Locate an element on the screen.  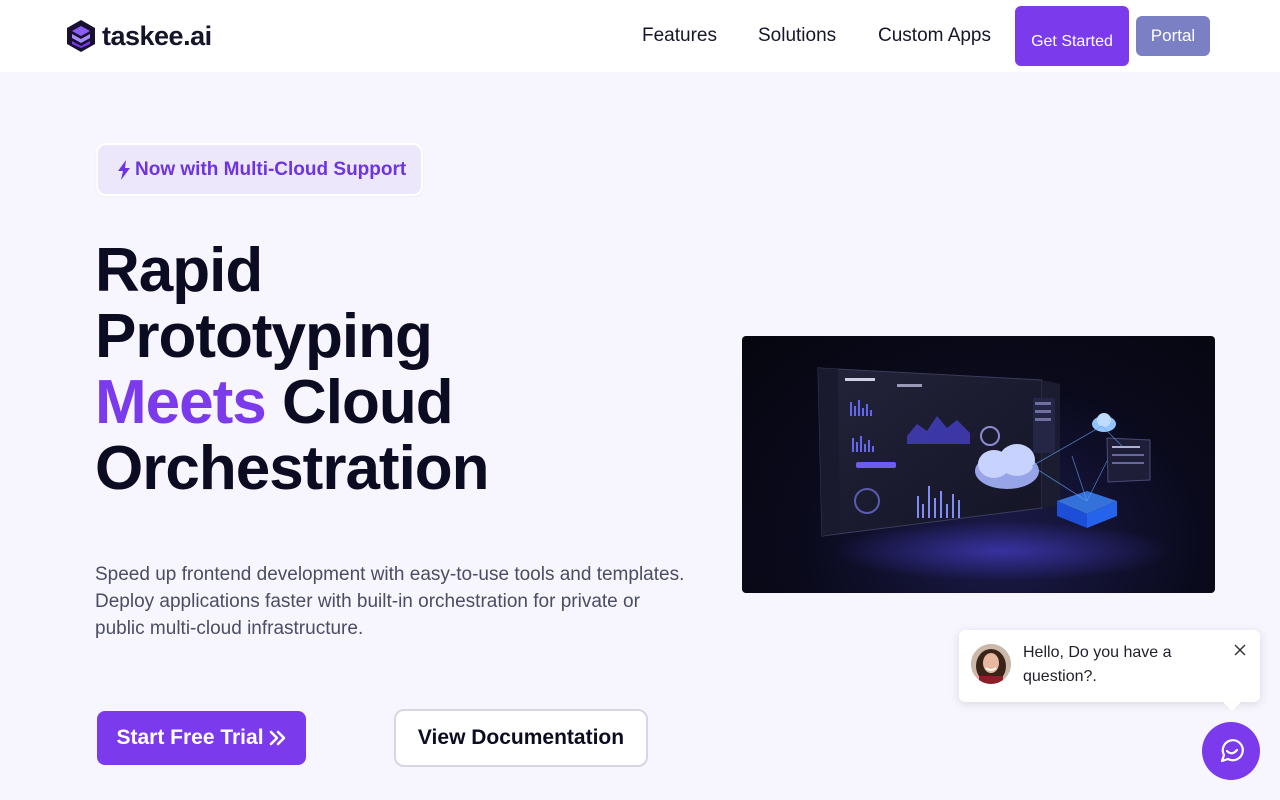
headline-line-4: Orchestration is located at coordinates (292, 468).